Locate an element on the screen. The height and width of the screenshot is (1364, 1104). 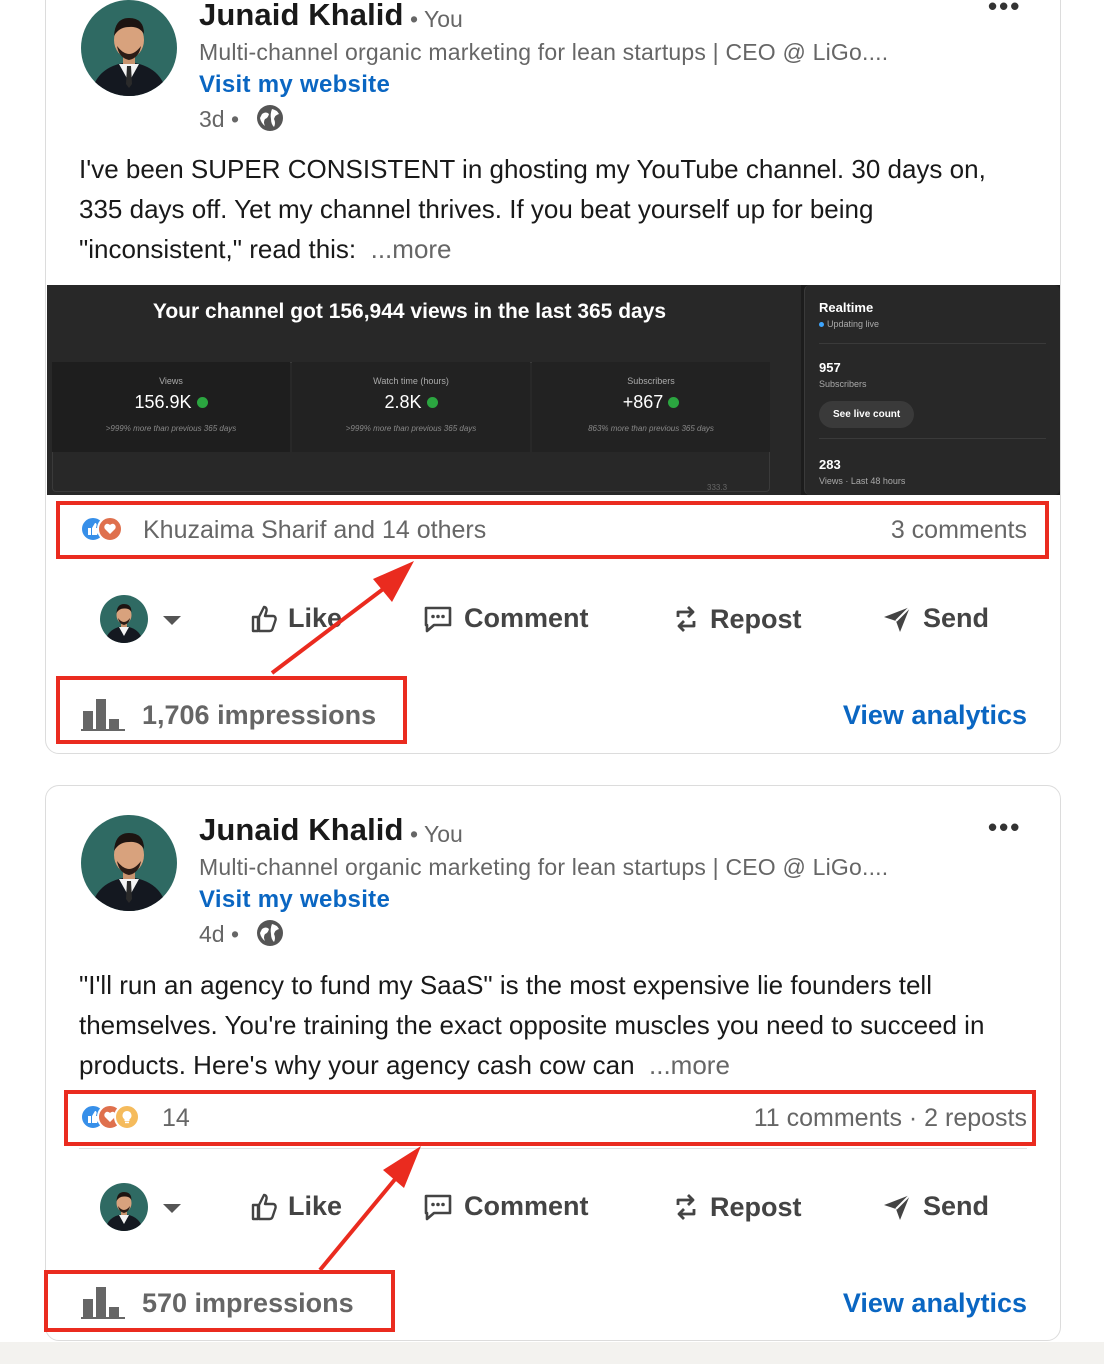
yt-stat-value: 2.8K is located at coordinates (411, 402).